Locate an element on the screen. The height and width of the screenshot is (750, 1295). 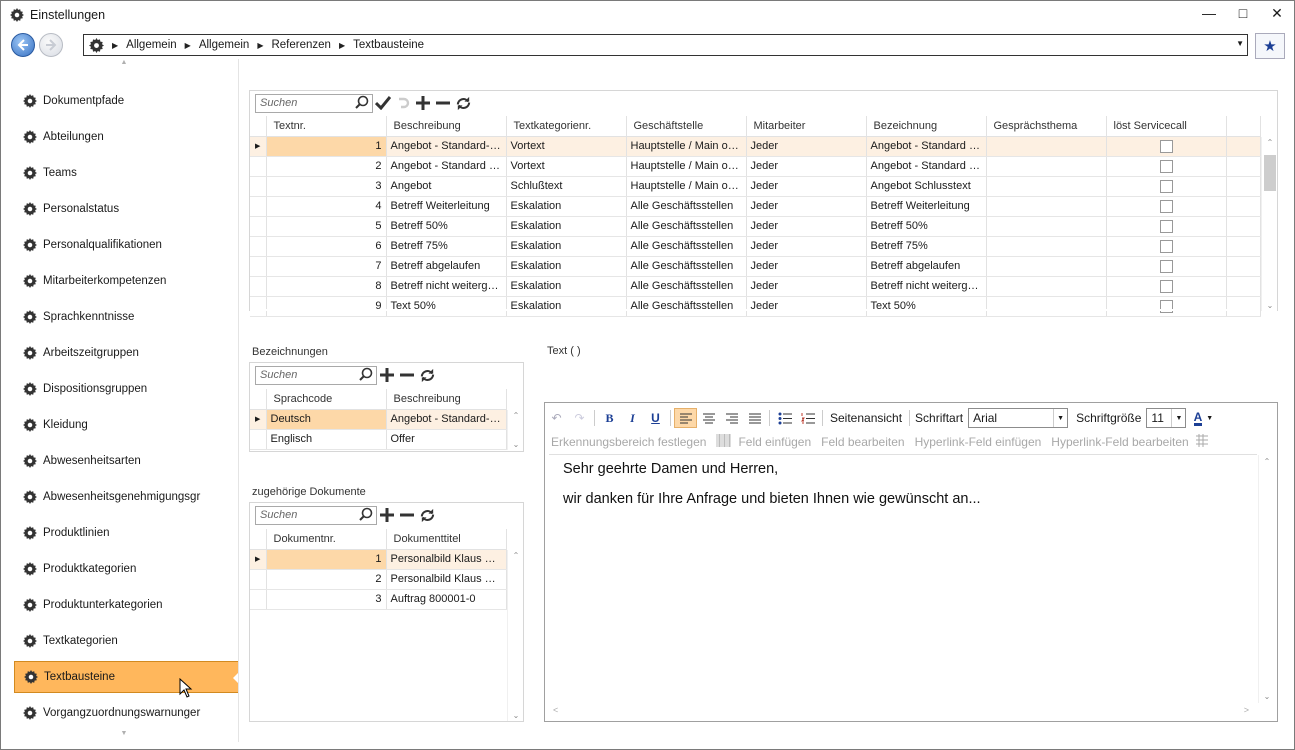
sidebar-item: Mitarbeiterkompetenzen is located at coordinates (126, 281).